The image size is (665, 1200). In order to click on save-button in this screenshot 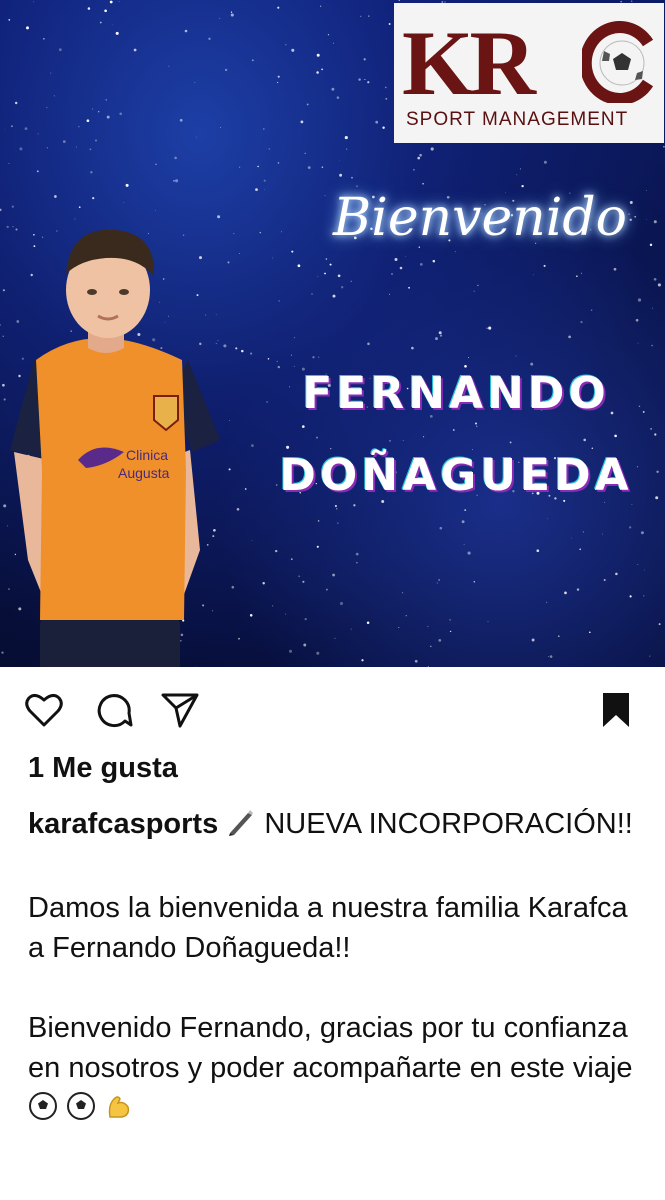, I will do `click(616, 710)`.